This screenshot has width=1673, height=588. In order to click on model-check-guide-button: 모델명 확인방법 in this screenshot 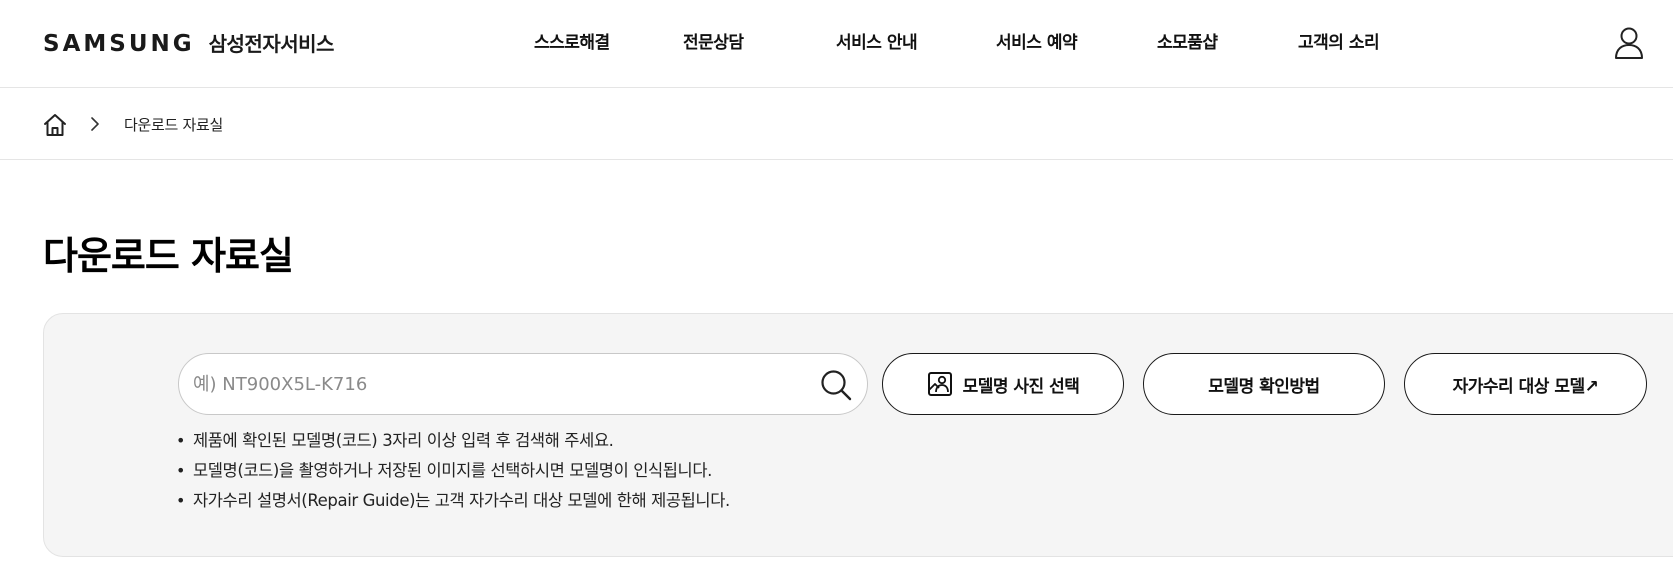, I will do `click(1264, 384)`.